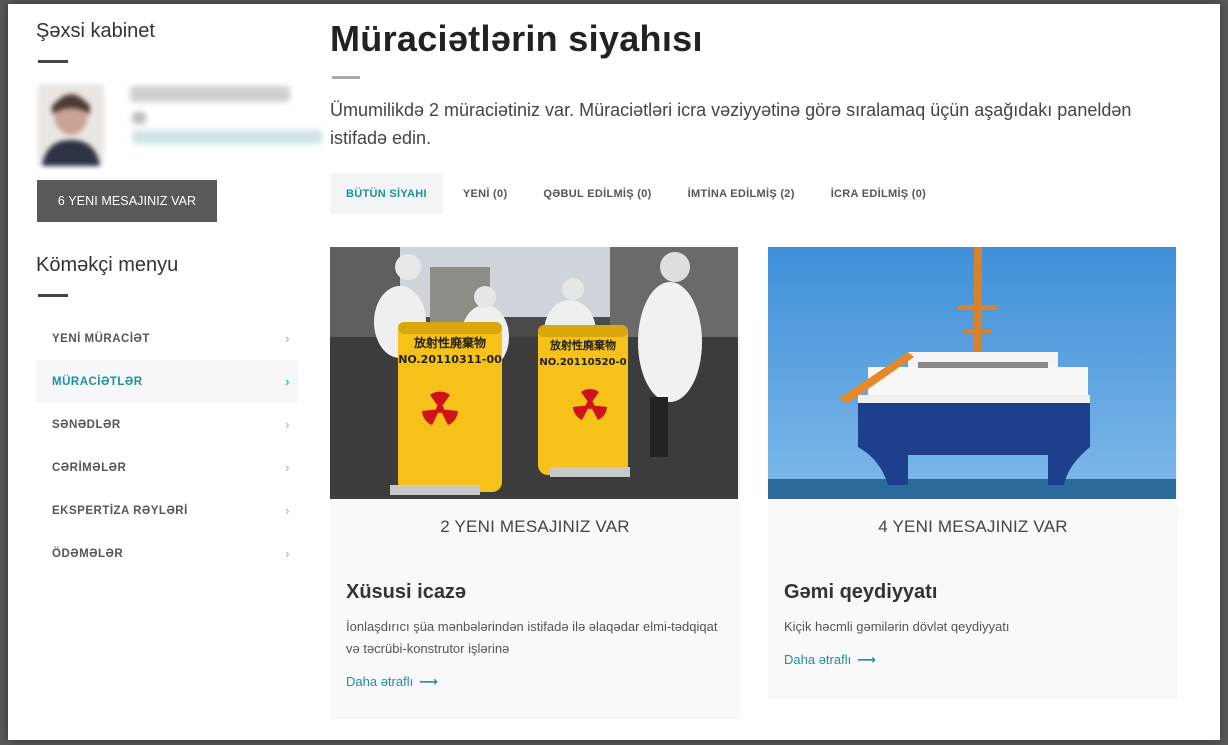 This screenshot has height=745, width=1228. Describe the element at coordinates (167, 381) in the screenshot. I see `menu-item-applications: MÜRACİƏTLƏR ›` at that location.